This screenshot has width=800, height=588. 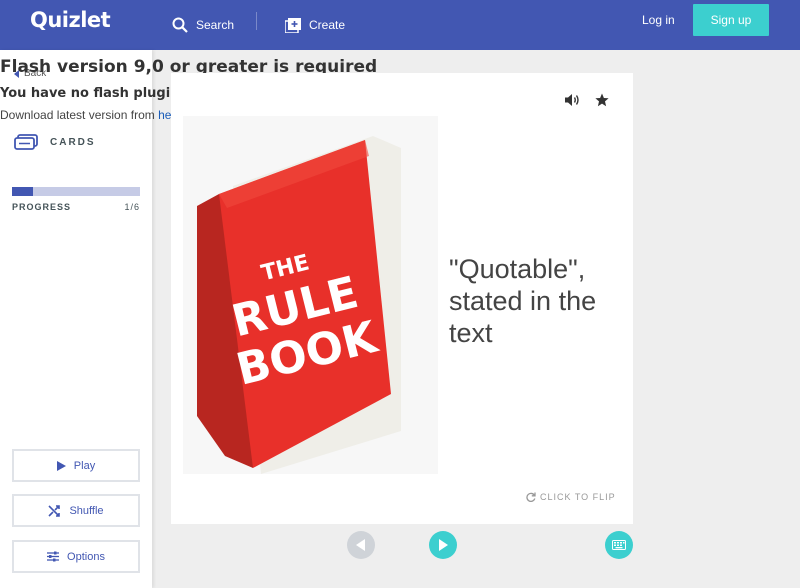 I want to click on sliders-icon, so click(x=53, y=556).